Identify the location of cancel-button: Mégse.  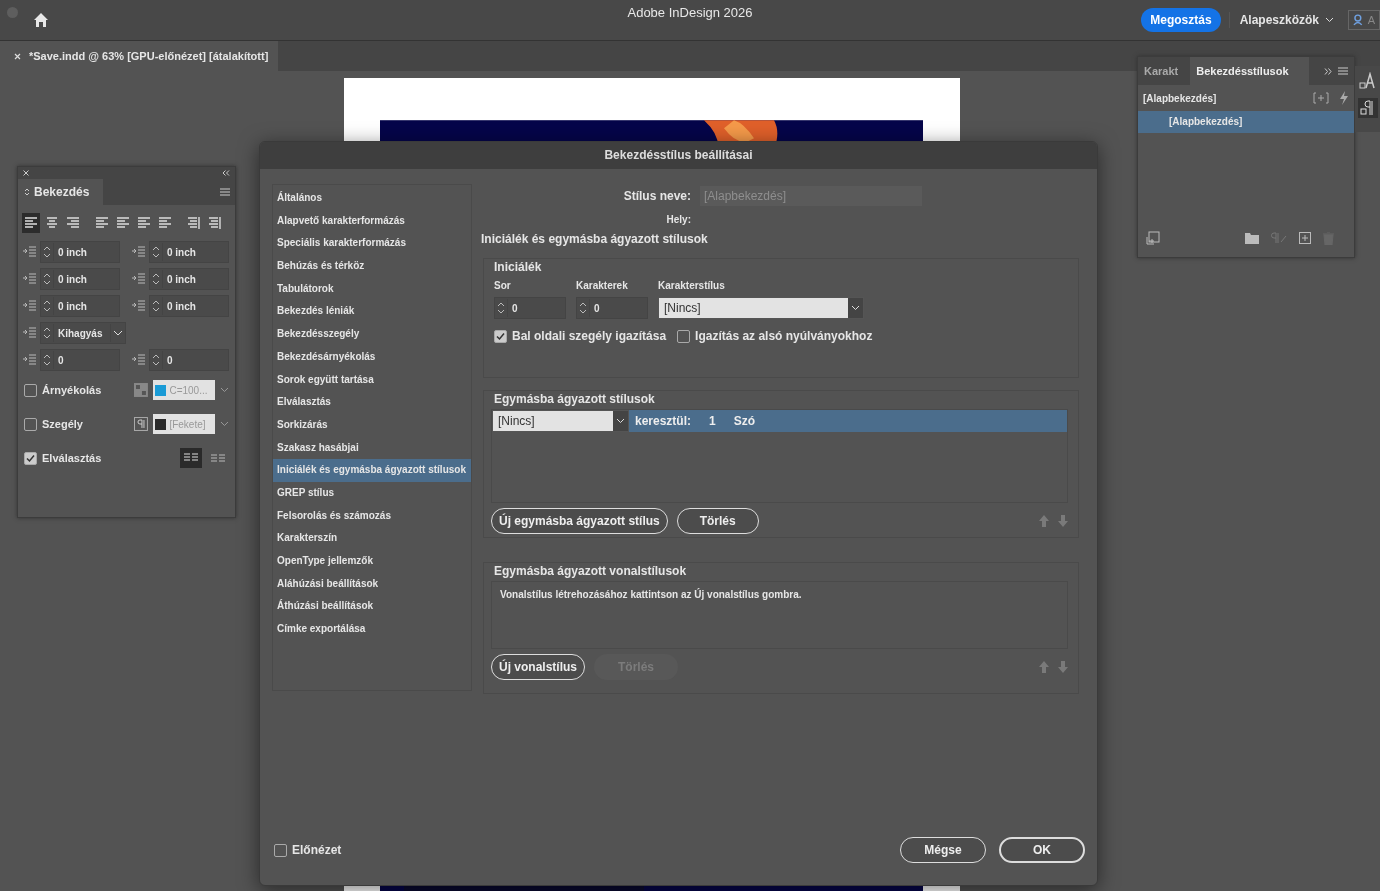
(943, 850).